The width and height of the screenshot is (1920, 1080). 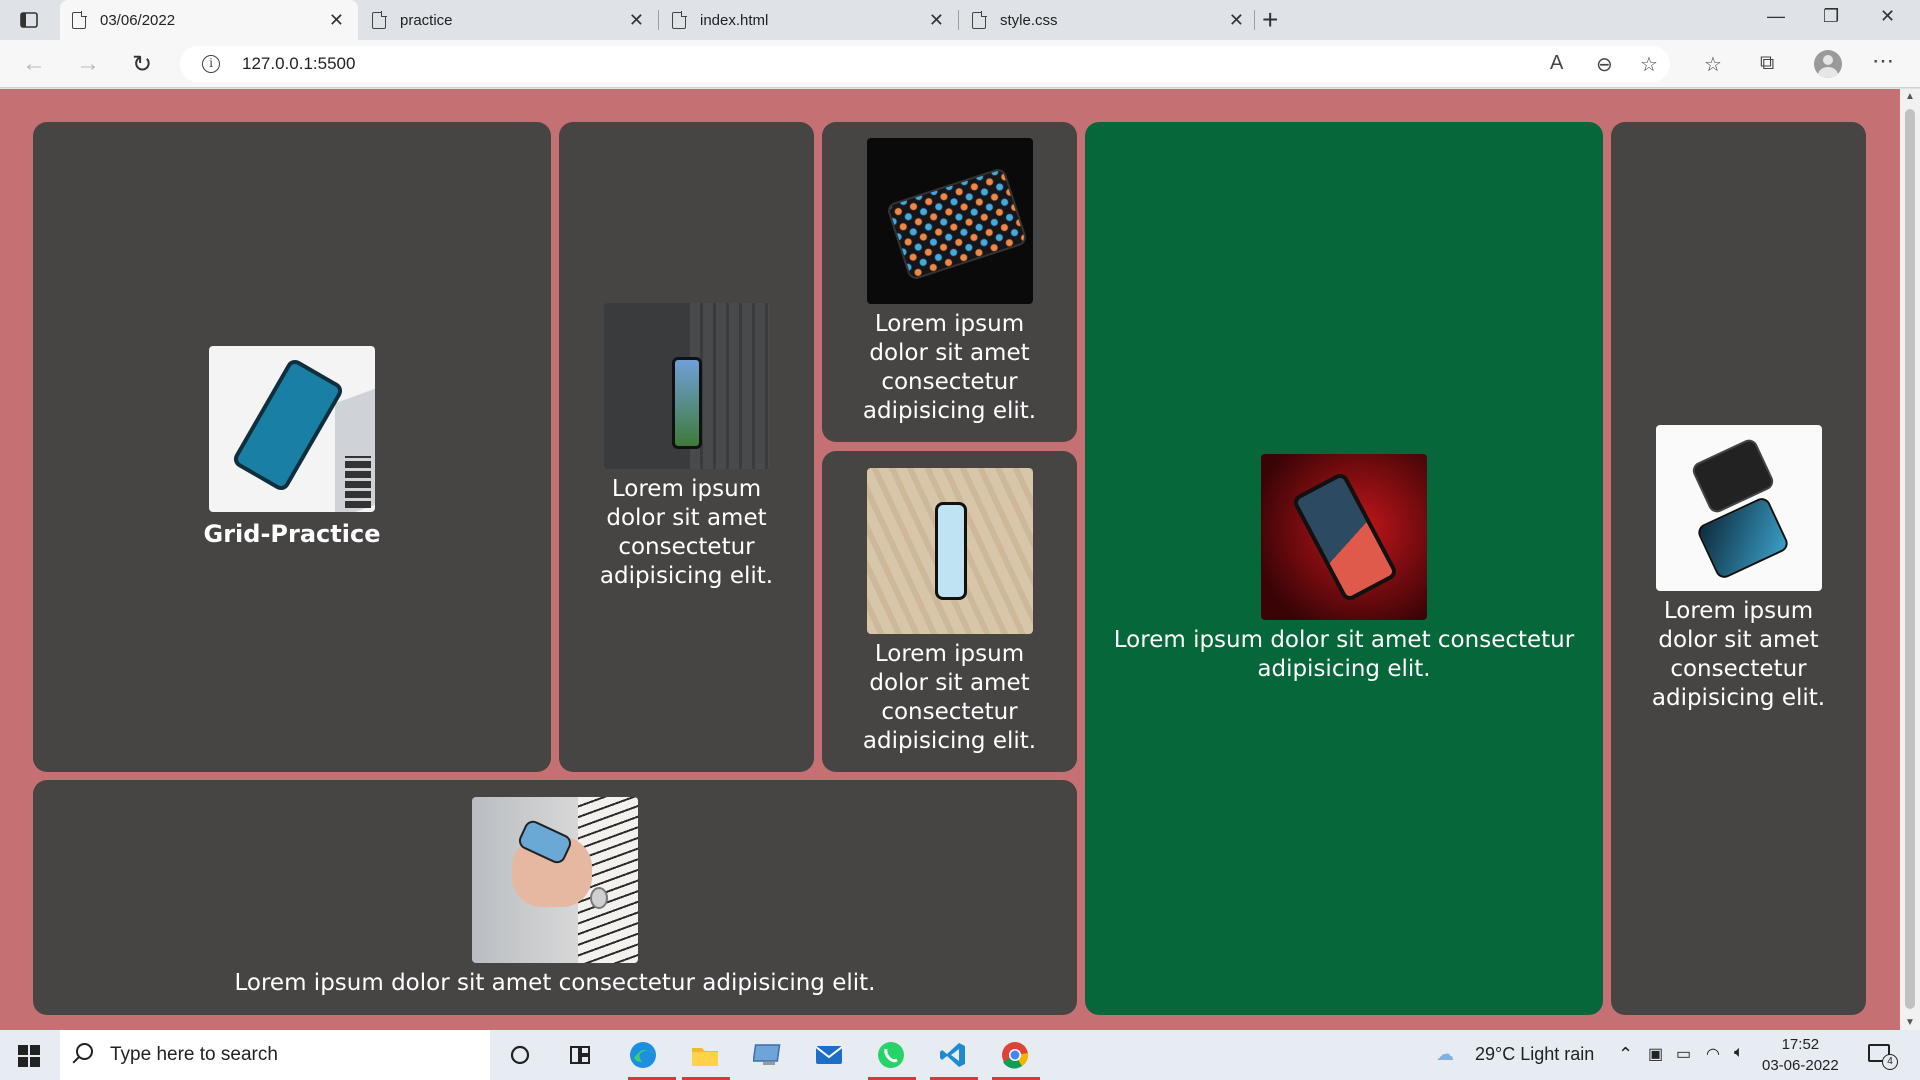 I want to click on tab-practice: practice ✕, so click(x=509, y=20).